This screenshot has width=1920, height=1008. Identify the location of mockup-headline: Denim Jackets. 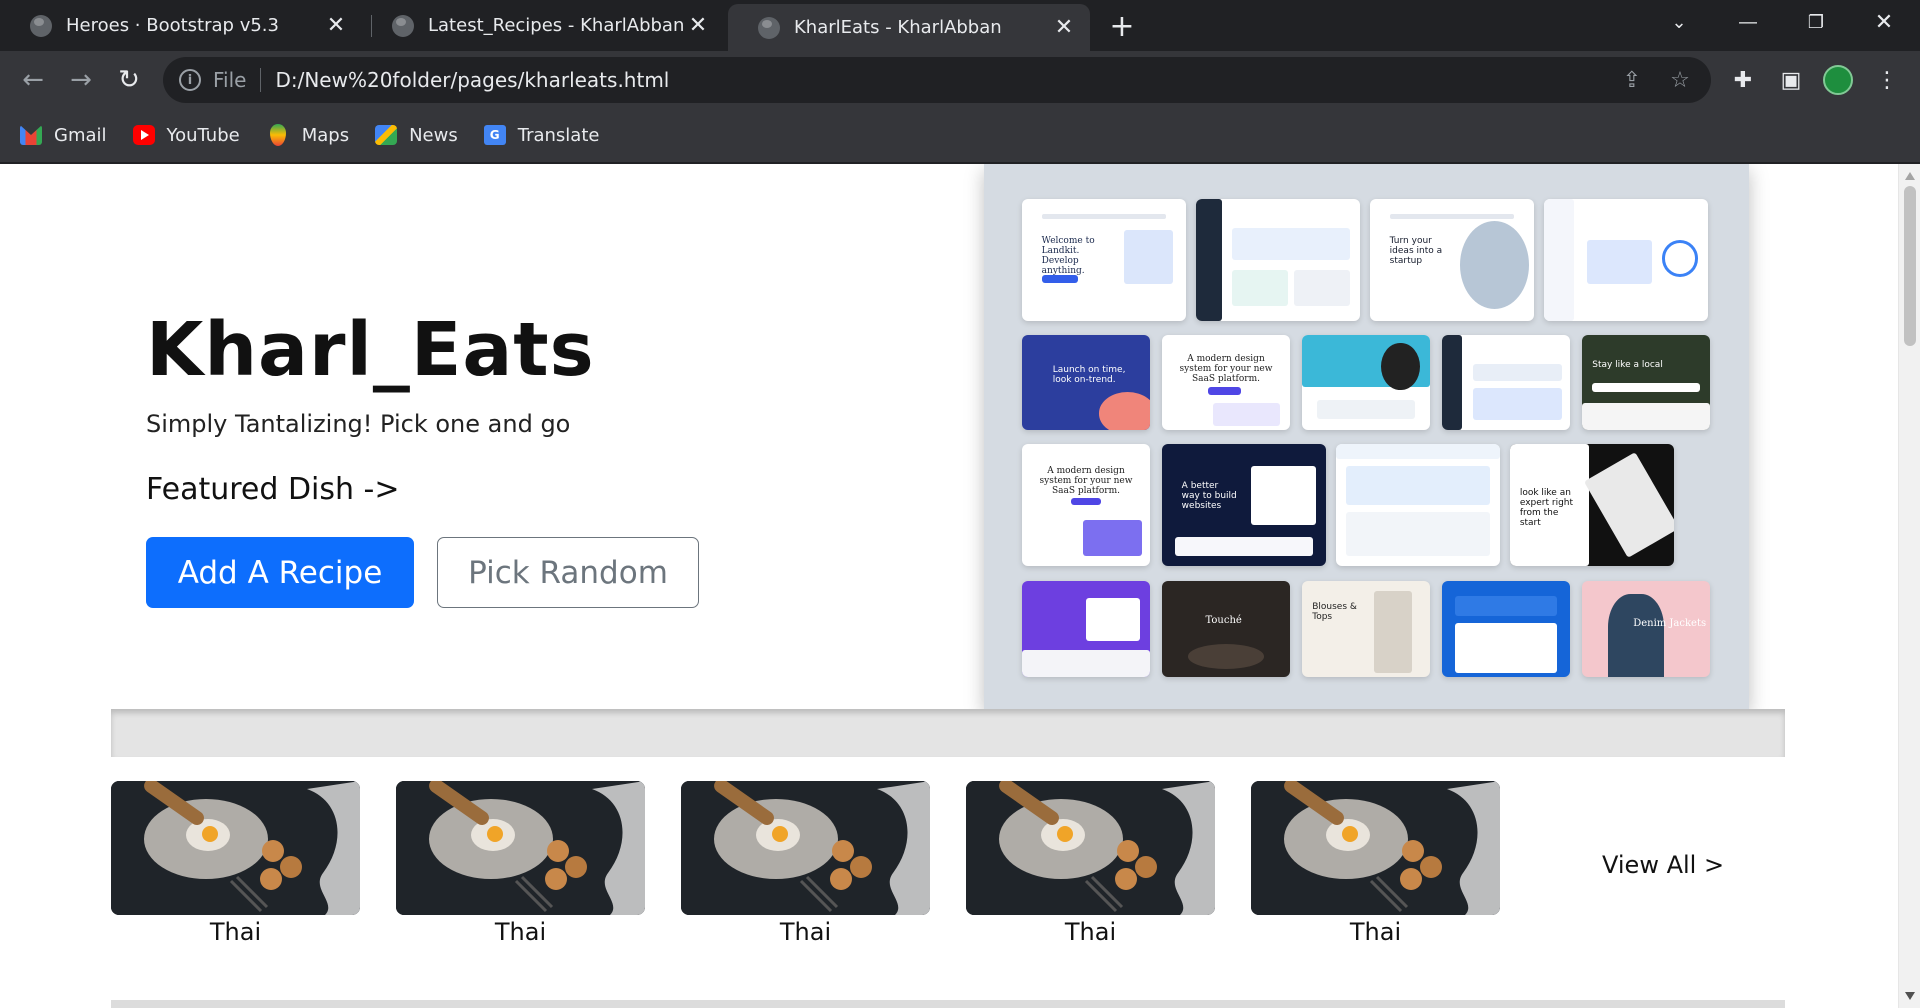
(1670, 624).